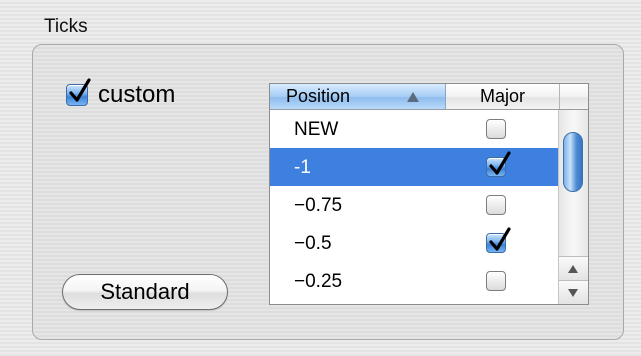  What do you see at coordinates (358, 96) in the screenshot?
I see `column-header-position: Position` at bounding box center [358, 96].